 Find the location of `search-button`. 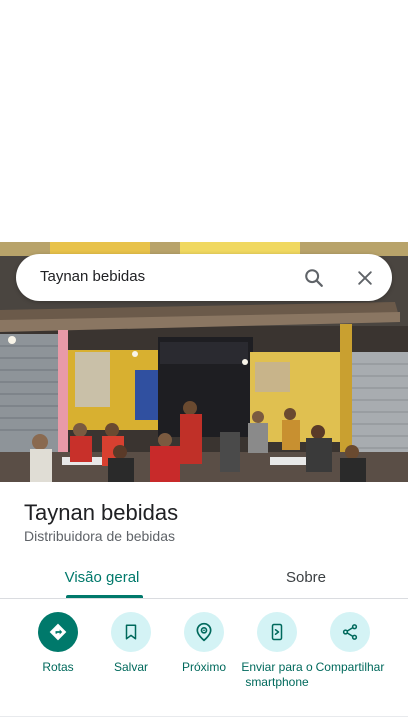

search-button is located at coordinates (314, 278).